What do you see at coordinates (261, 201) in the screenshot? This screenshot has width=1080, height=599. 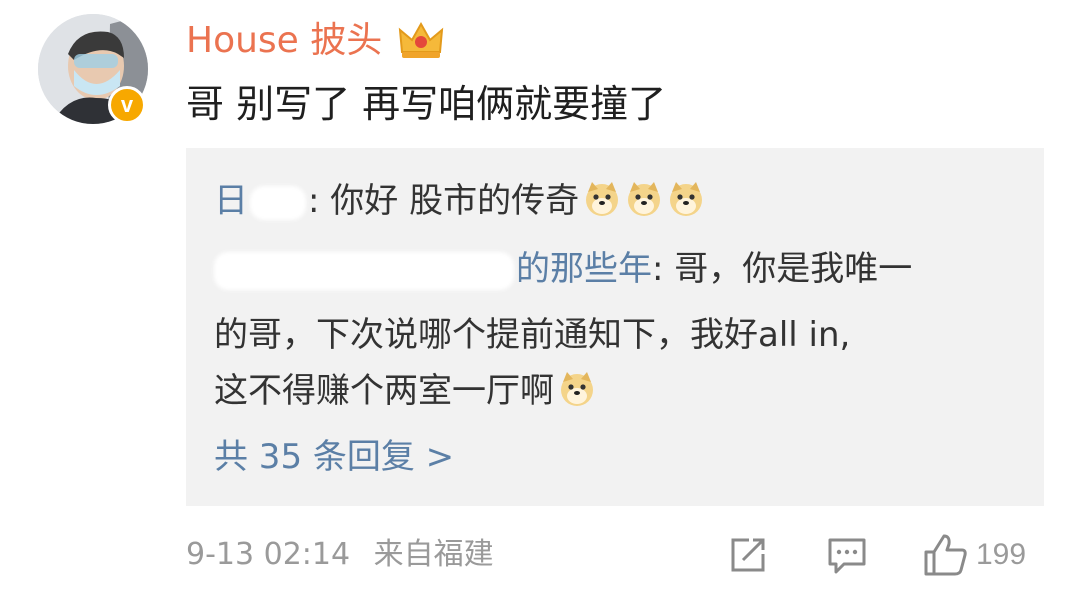 I see `reply-username: 日` at bounding box center [261, 201].